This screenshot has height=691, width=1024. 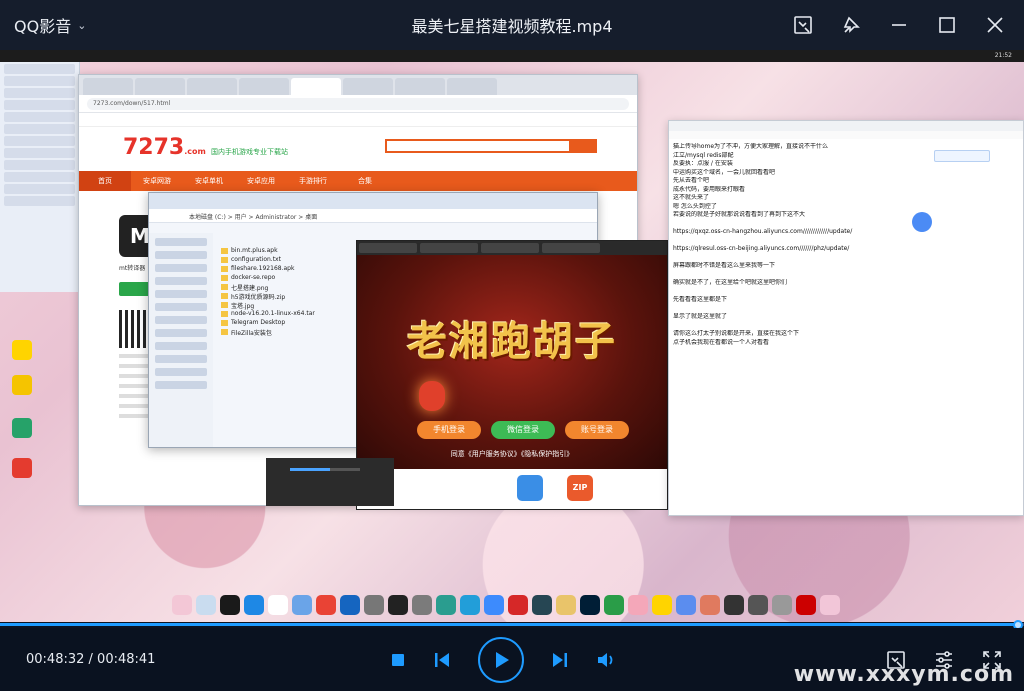 I want to click on stop-icon, so click(x=398, y=659).